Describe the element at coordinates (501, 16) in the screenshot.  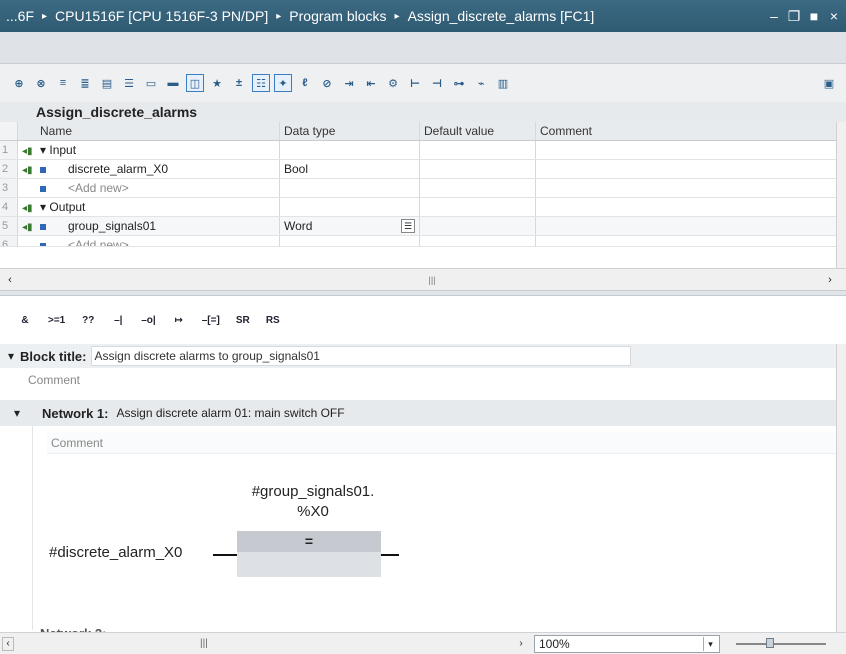
I see `breadcrumb-block: Assign_discrete_alarms [FC1]` at that location.